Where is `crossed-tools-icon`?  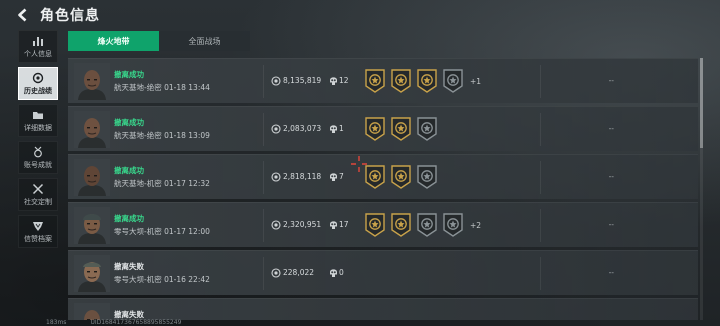 crossed-tools-icon is located at coordinates (38, 188).